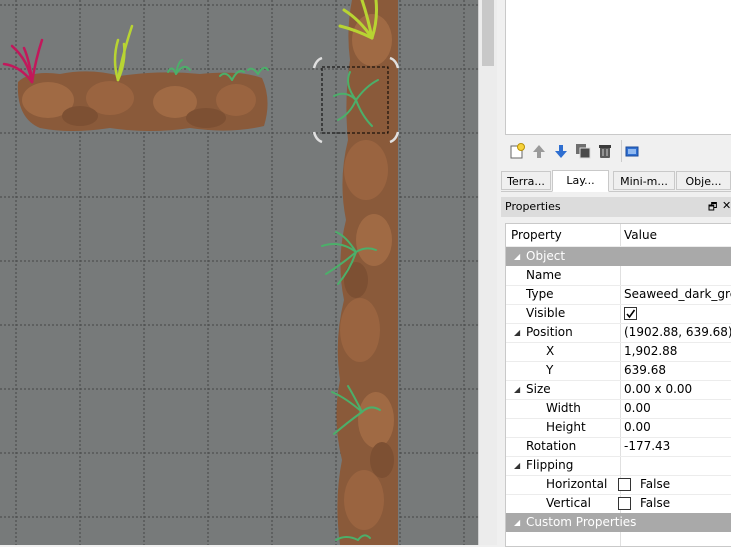 This screenshot has height=547, width=731. Describe the element at coordinates (566, 427) in the screenshot. I see `height-label: Height` at that location.